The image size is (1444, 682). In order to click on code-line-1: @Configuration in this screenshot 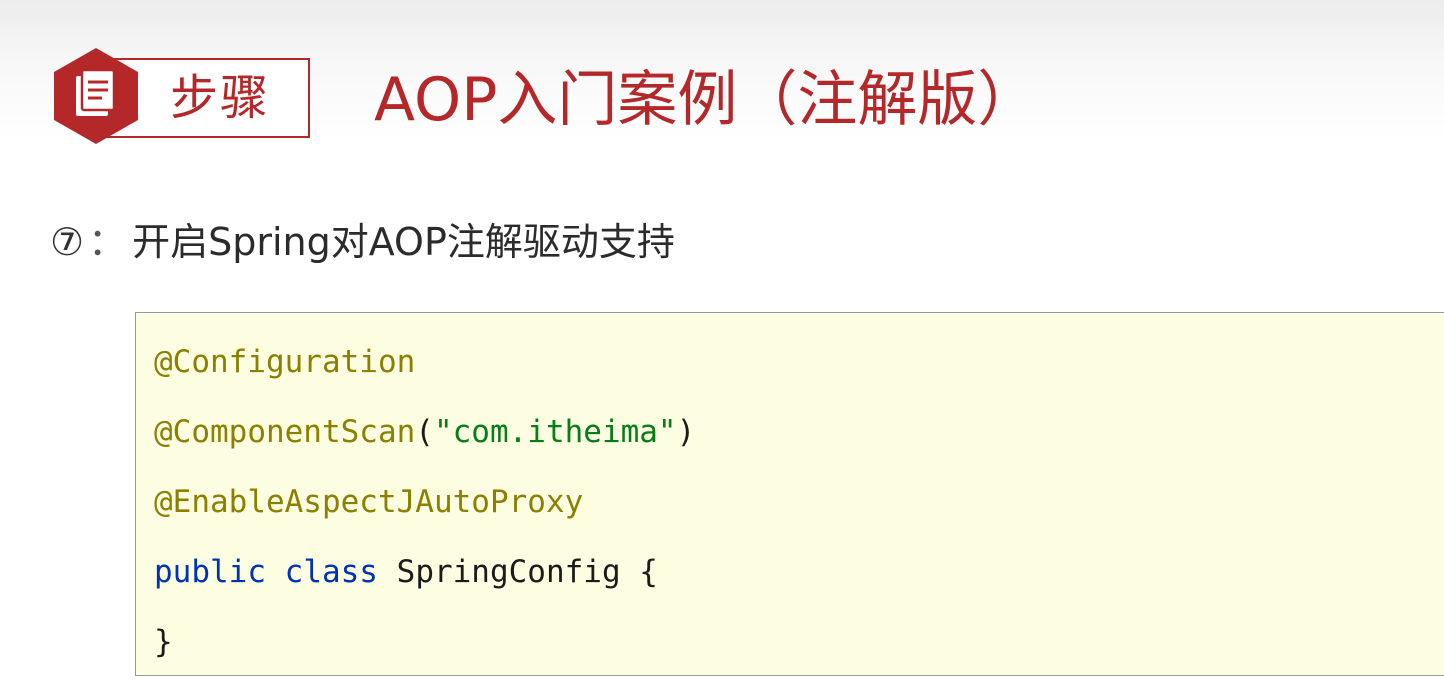, I will do `click(284, 362)`.